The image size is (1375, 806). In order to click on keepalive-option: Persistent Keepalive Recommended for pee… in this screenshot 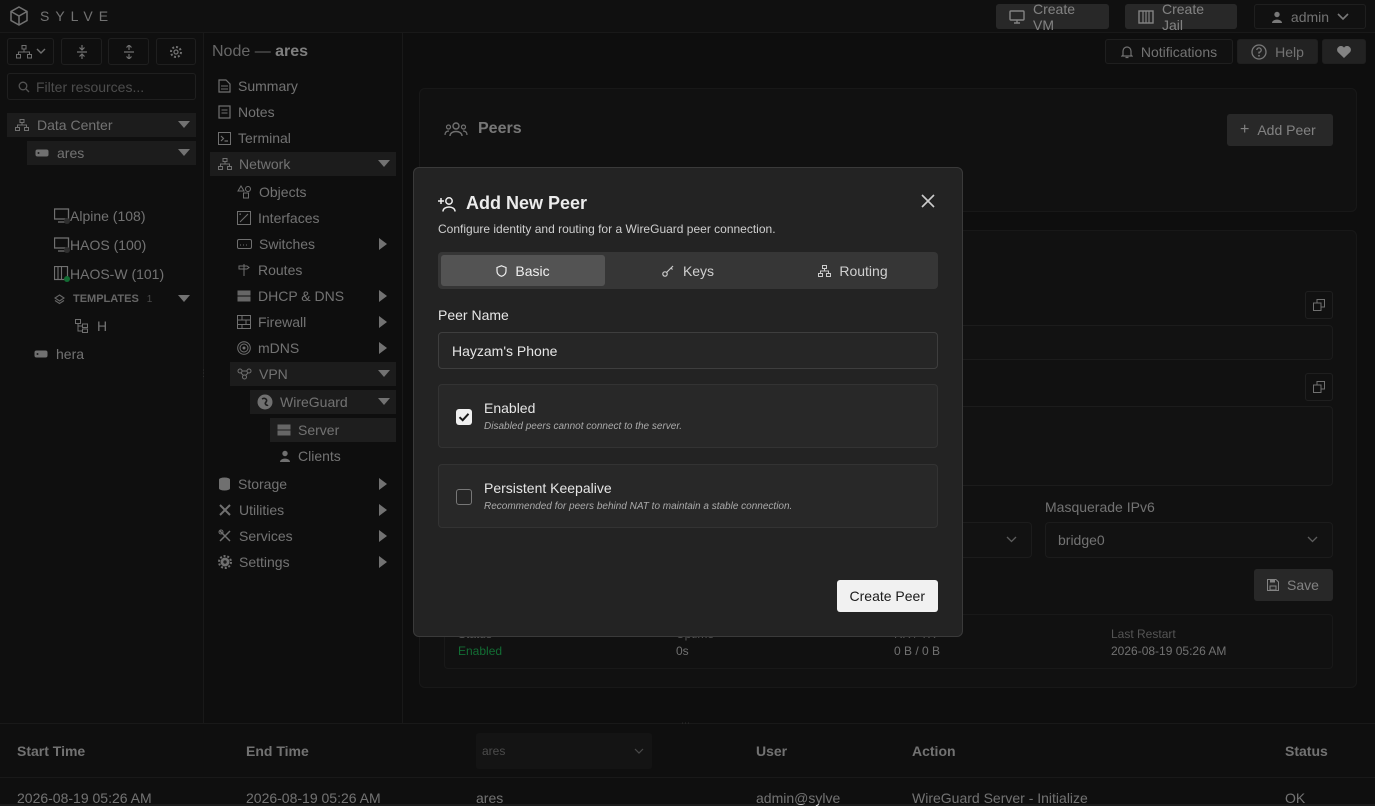, I will do `click(688, 496)`.